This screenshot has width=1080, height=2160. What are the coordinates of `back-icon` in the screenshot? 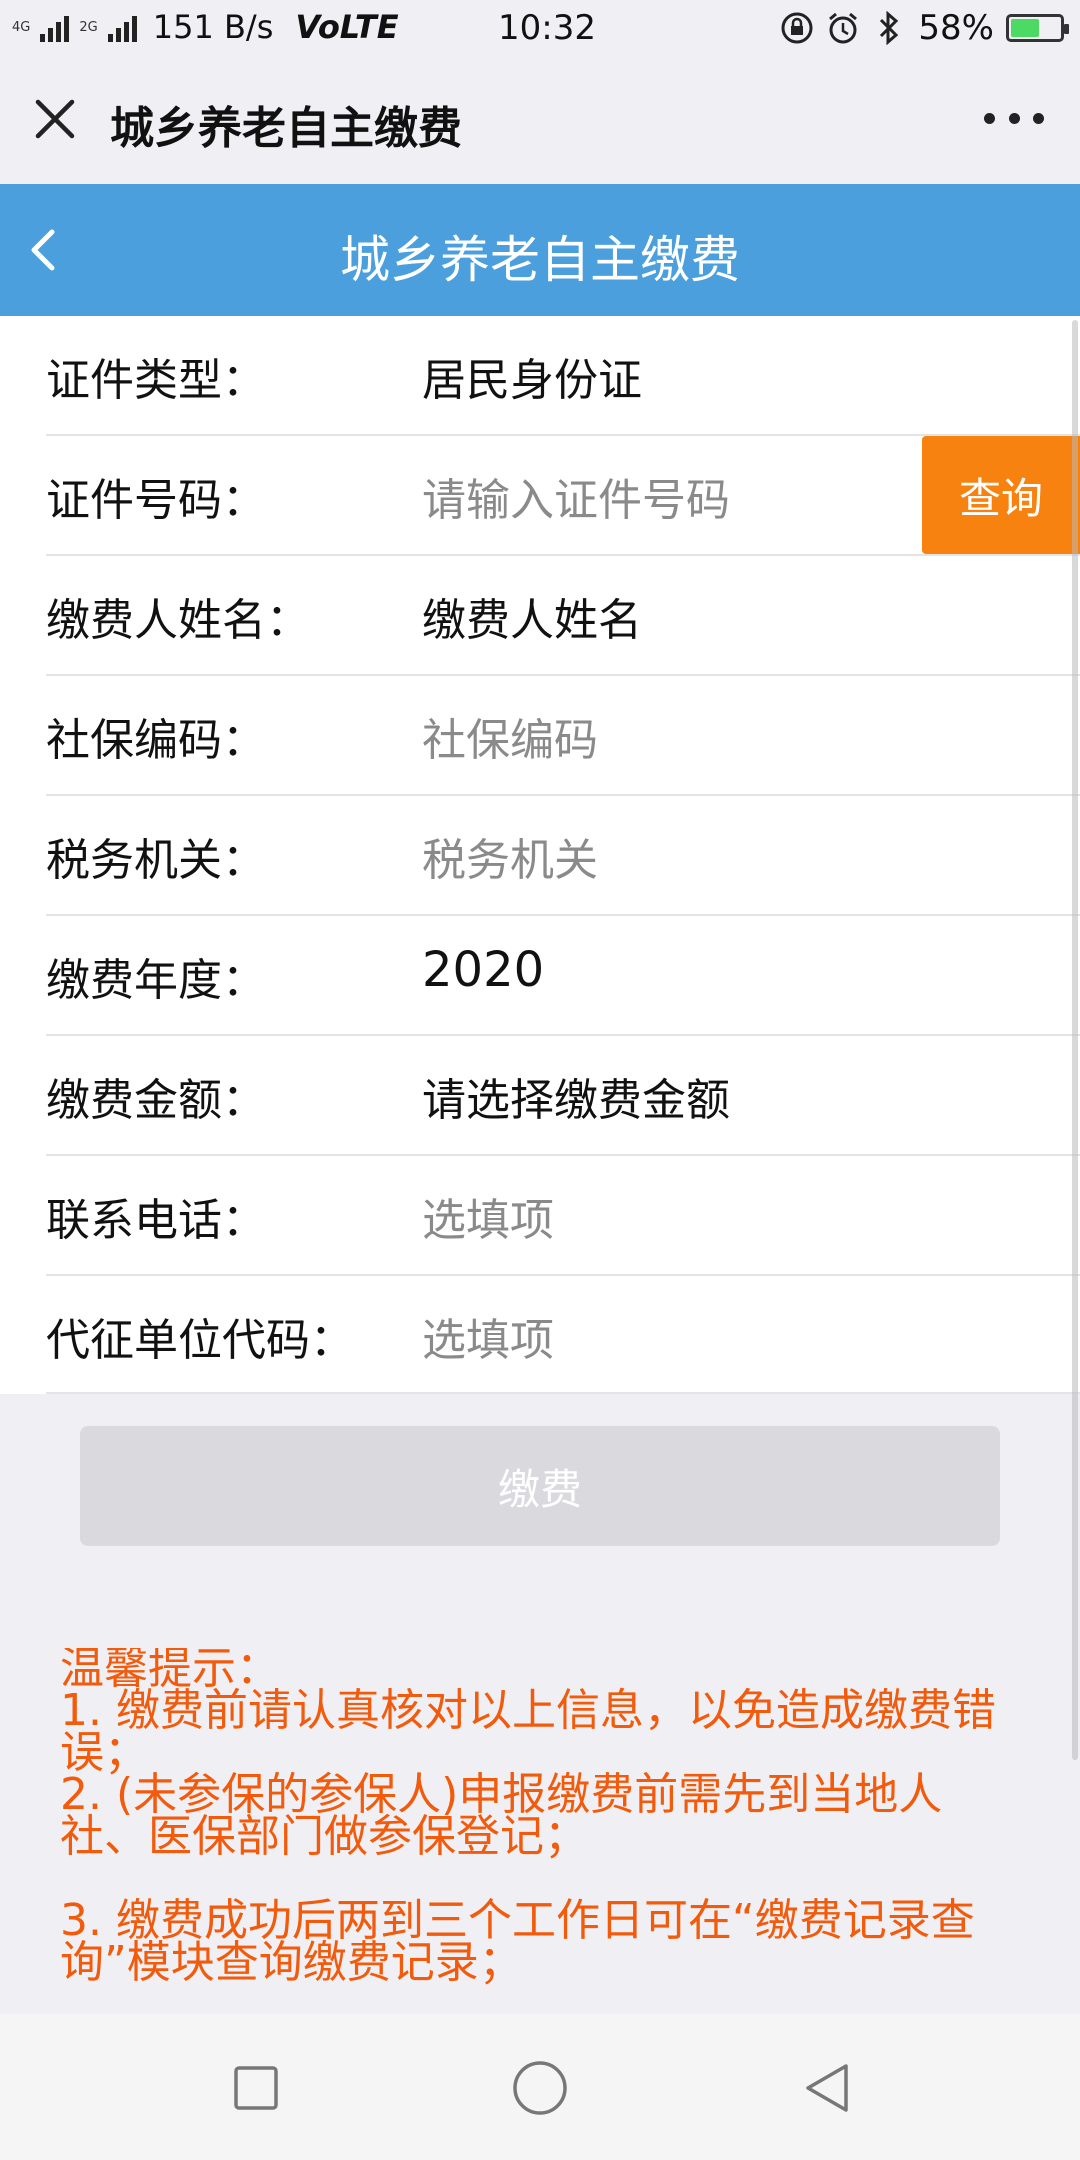 It's located at (828, 2088).